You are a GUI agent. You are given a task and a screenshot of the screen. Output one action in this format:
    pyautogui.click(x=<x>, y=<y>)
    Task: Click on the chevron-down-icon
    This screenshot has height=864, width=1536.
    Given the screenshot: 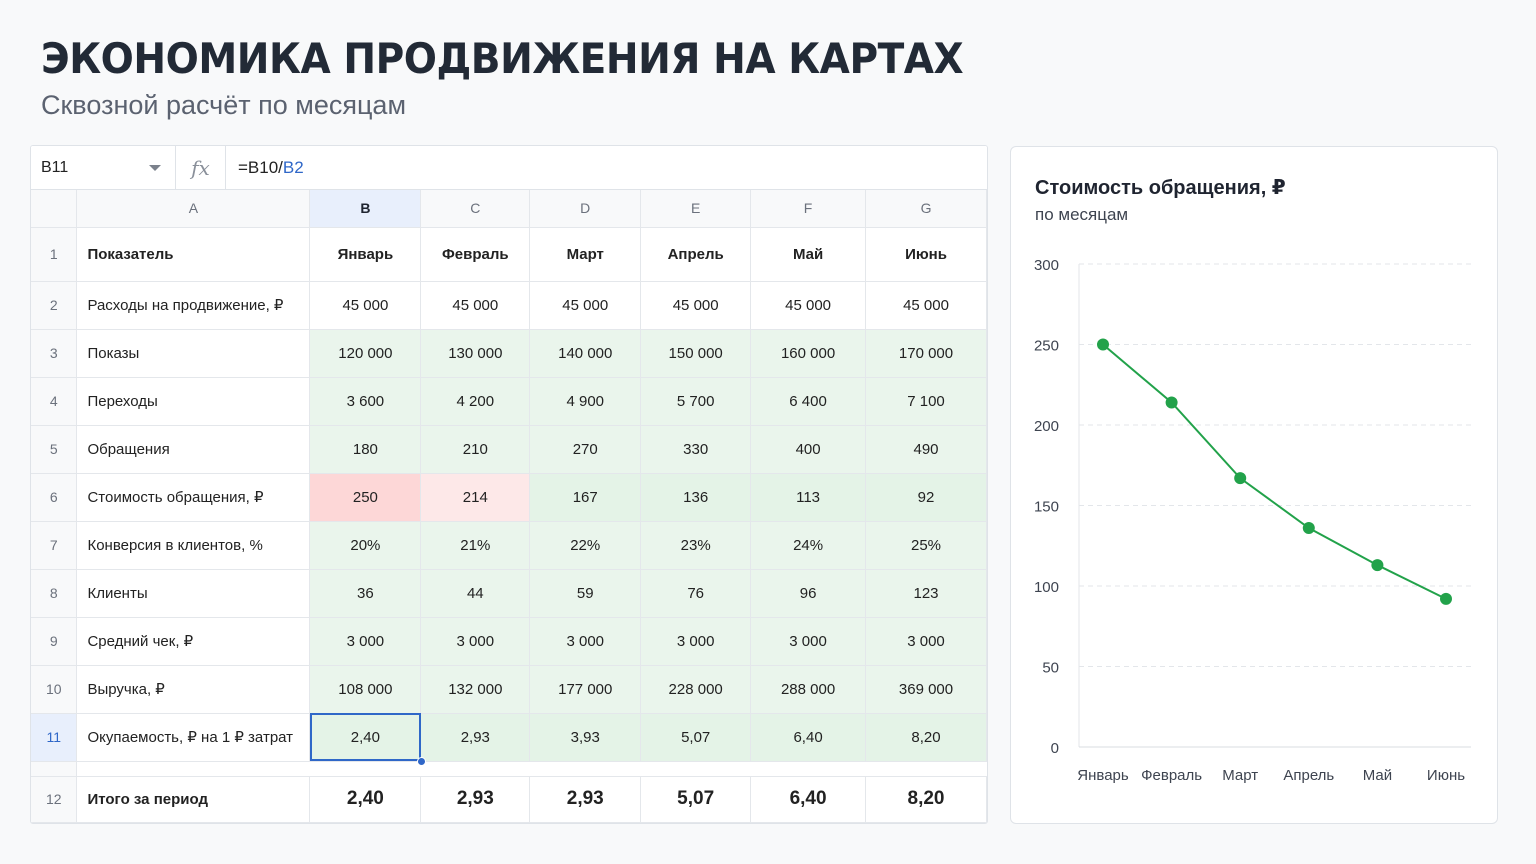 What is the action you would take?
    pyautogui.click(x=155, y=168)
    